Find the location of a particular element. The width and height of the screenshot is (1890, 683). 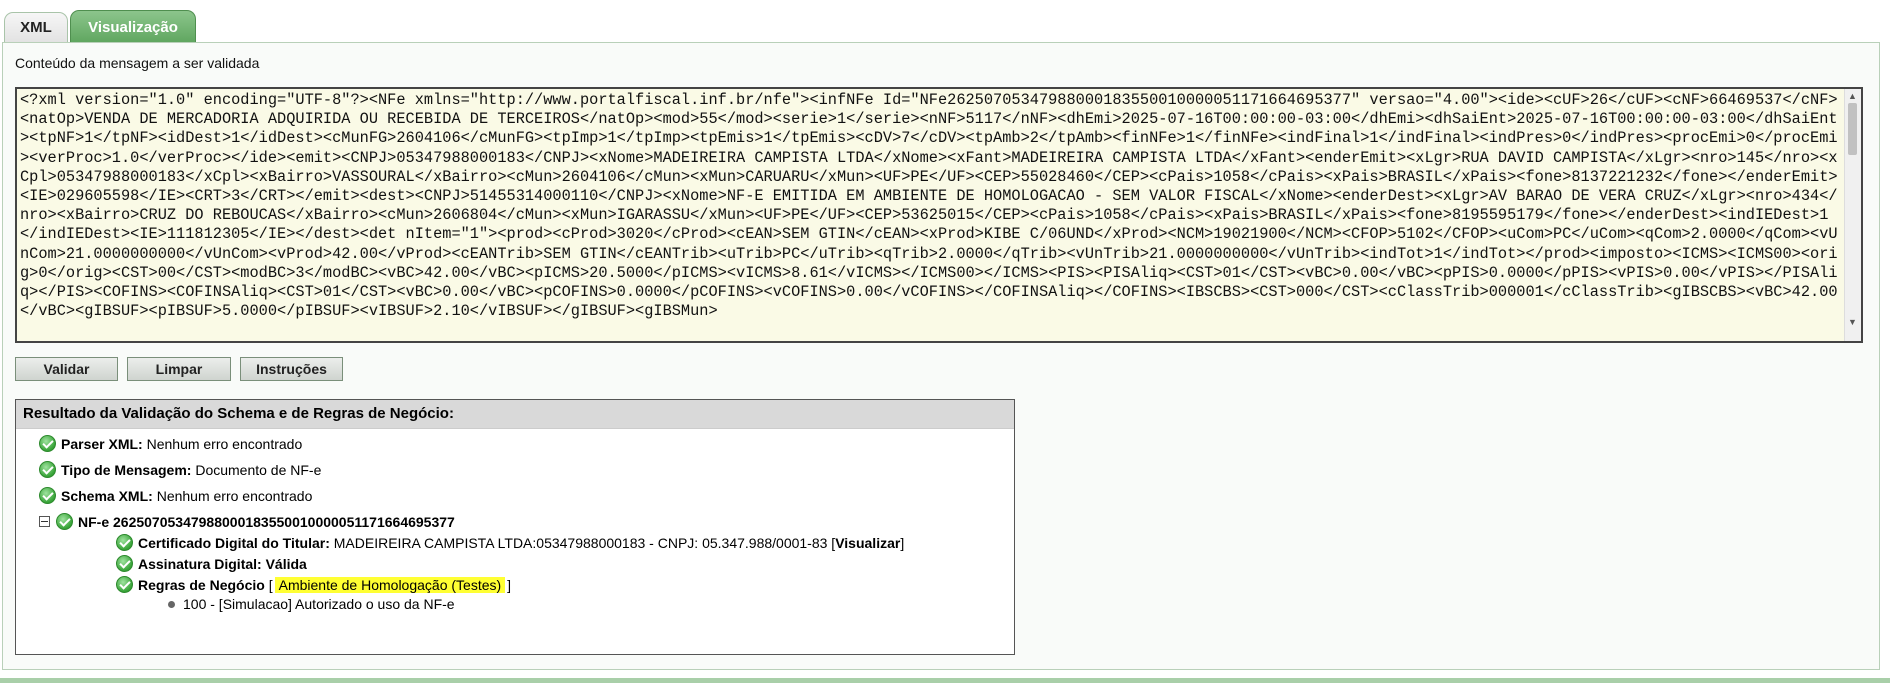

scroll-up-icon: ▲ is located at coordinates (1852, 96).